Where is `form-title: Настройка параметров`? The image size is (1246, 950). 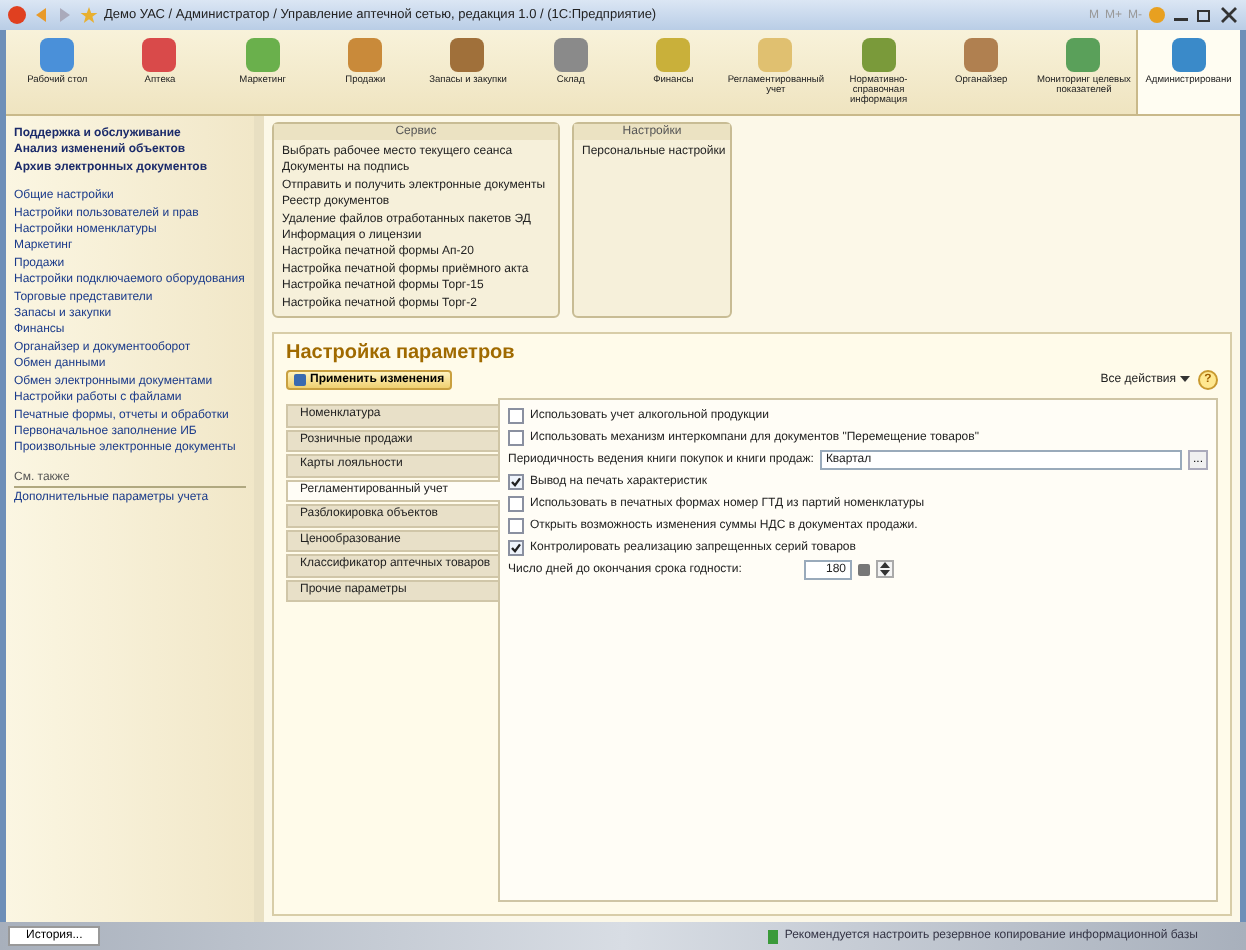
form-title: Настройка параметров is located at coordinates (401, 353).